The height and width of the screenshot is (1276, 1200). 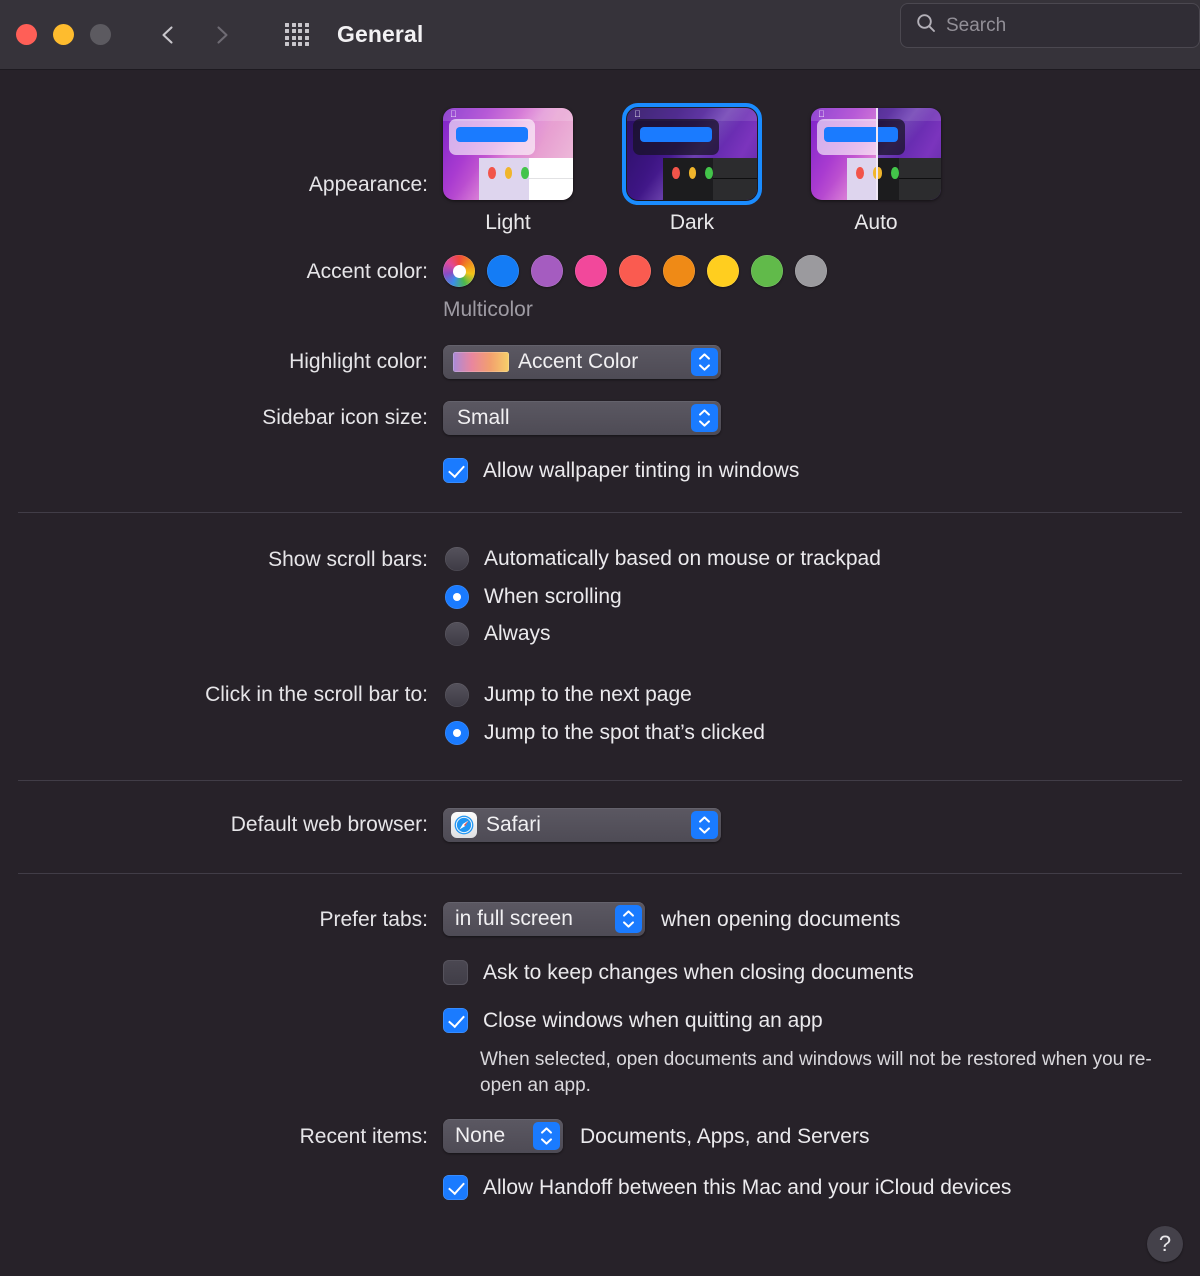 What do you see at coordinates (368, 184) in the screenshot?
I see `appearance-label: Appearance:` at bounding box center [368, 184].